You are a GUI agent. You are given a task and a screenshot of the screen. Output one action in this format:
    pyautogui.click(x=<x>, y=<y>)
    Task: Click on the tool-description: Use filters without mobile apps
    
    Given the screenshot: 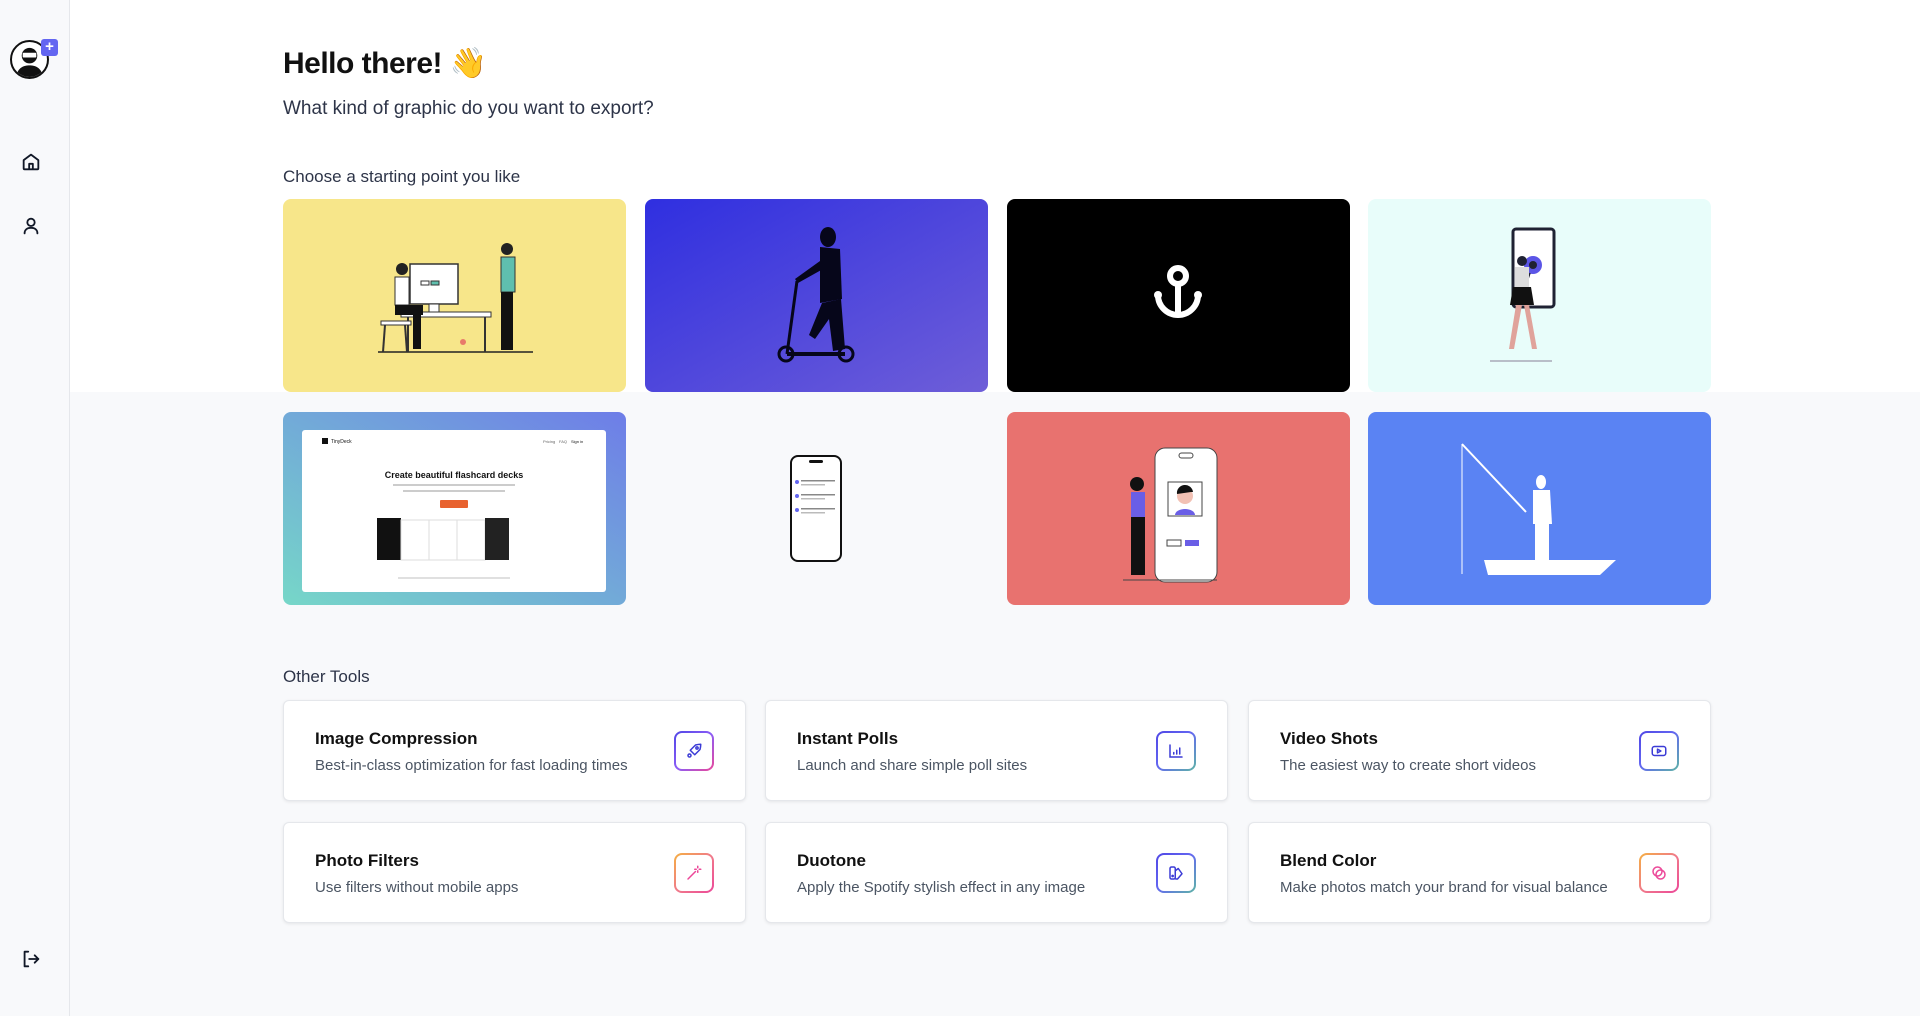 What is the action you would take?
    pyautogui.click(x=417, y=887)
    